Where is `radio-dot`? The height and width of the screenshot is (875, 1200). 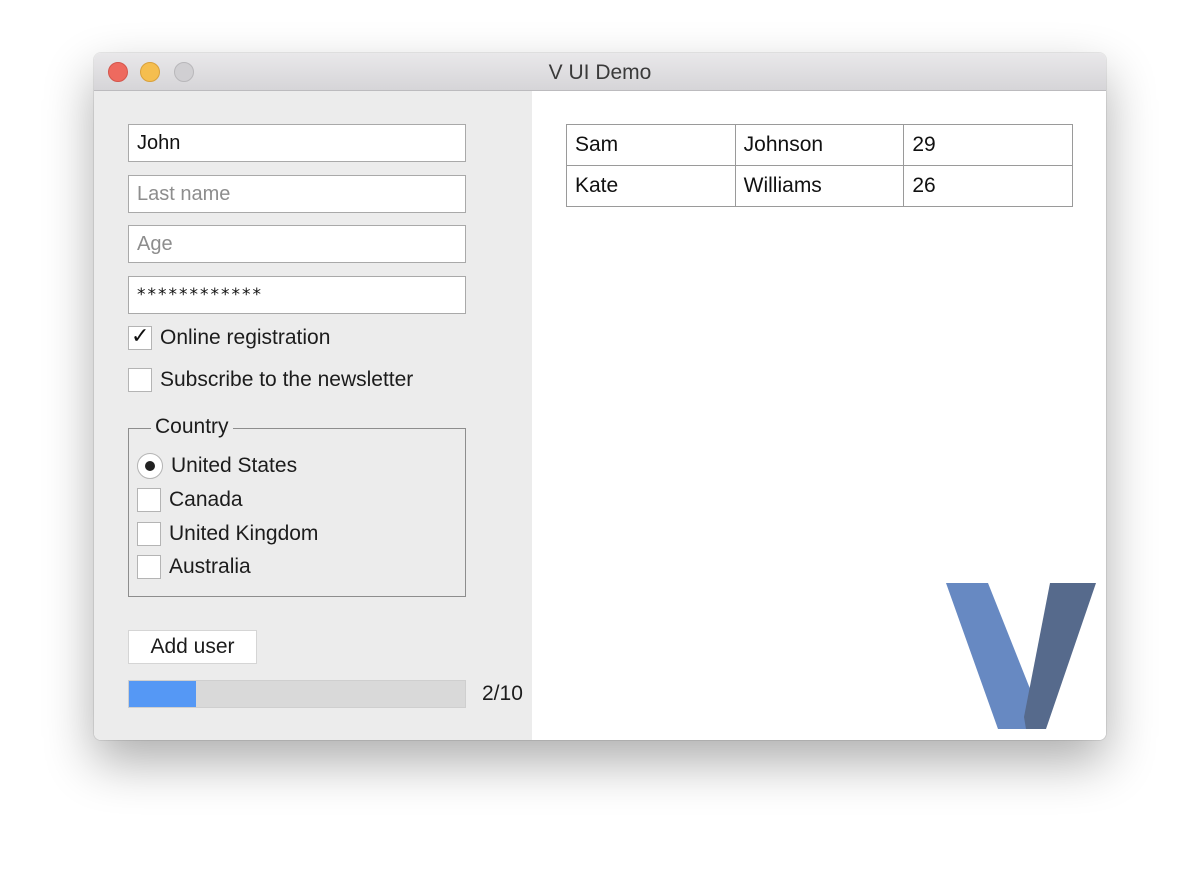
radio-dot is located at coordinates (150, 466).